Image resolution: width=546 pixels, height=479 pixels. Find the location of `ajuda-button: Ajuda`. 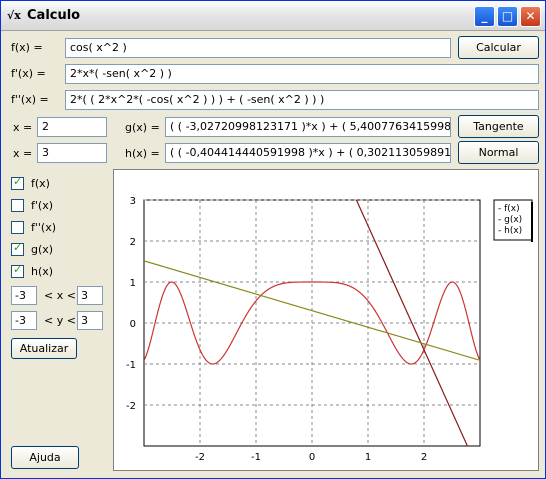

ajuda-button: Ajuda is located at coordinates (45, 457).